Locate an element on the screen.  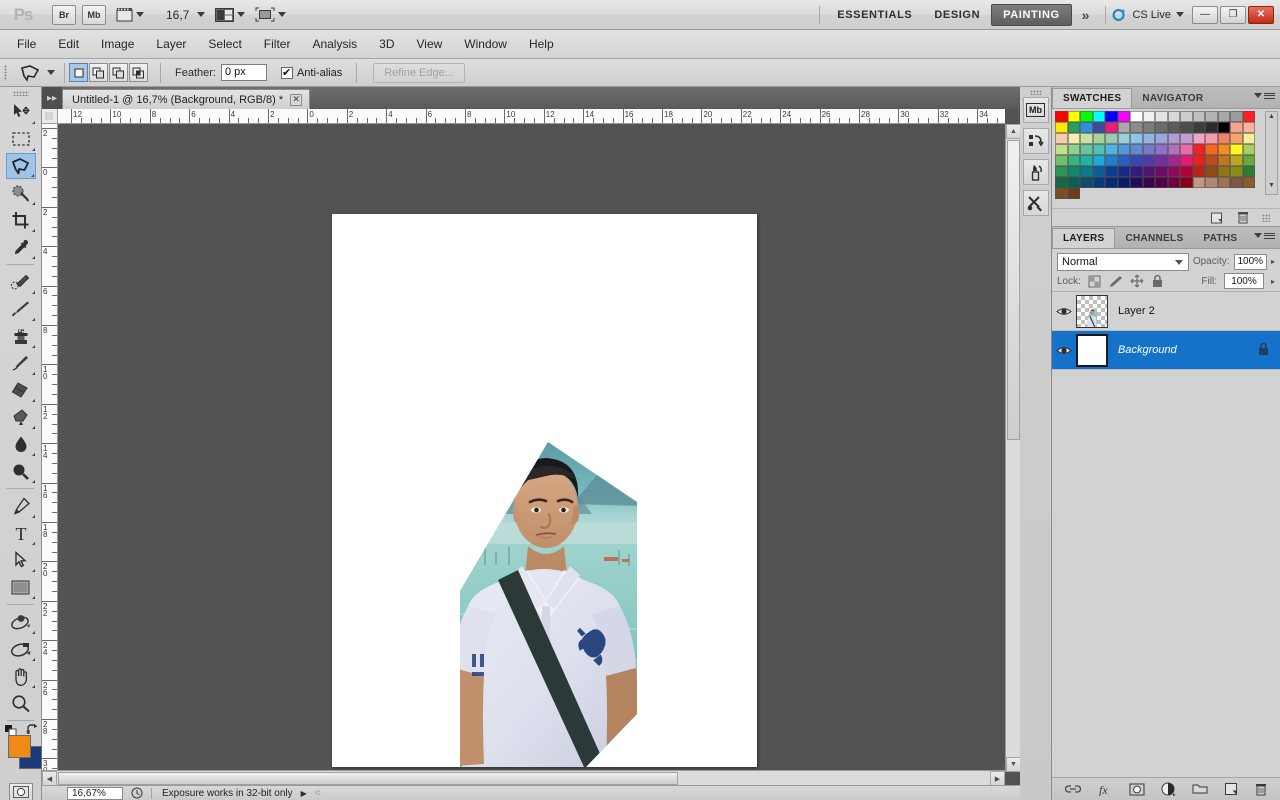
tab-swatches: SWATCHES is located at coordinates (1092, 98).